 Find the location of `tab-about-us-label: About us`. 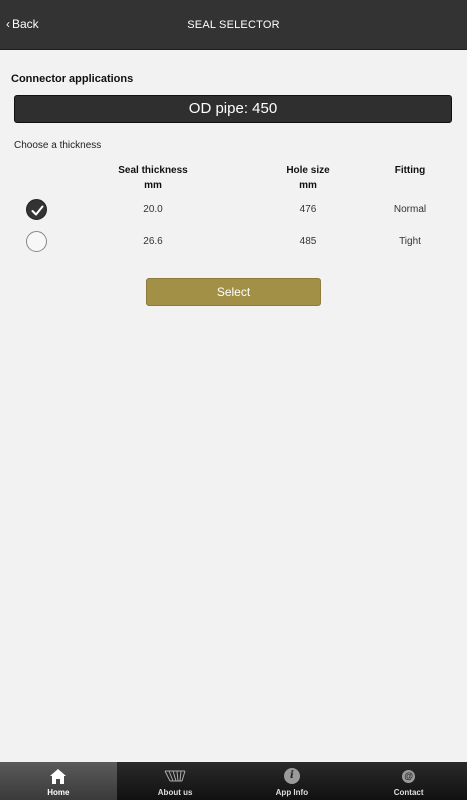

tab-about-us-label: About us is located at coordinates (175, 792).